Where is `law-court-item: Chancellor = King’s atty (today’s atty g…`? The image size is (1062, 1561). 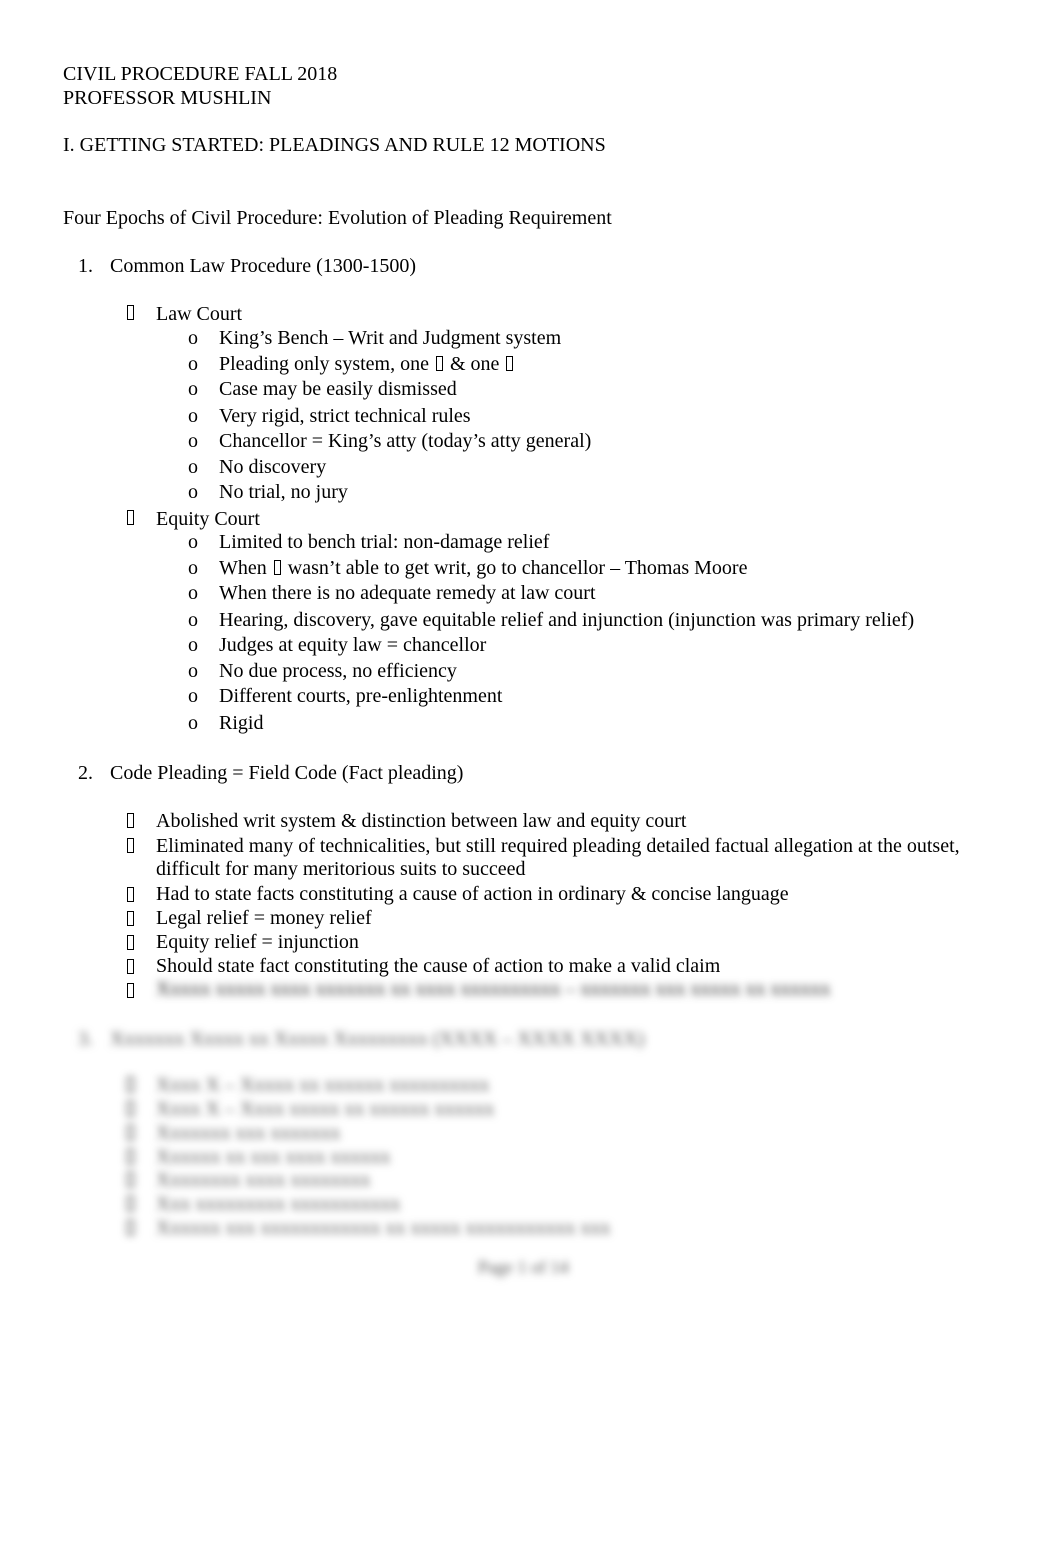
law-court-item: Chancellor = King’s atty (today’s atty g… is located at coordinates (405, 441).